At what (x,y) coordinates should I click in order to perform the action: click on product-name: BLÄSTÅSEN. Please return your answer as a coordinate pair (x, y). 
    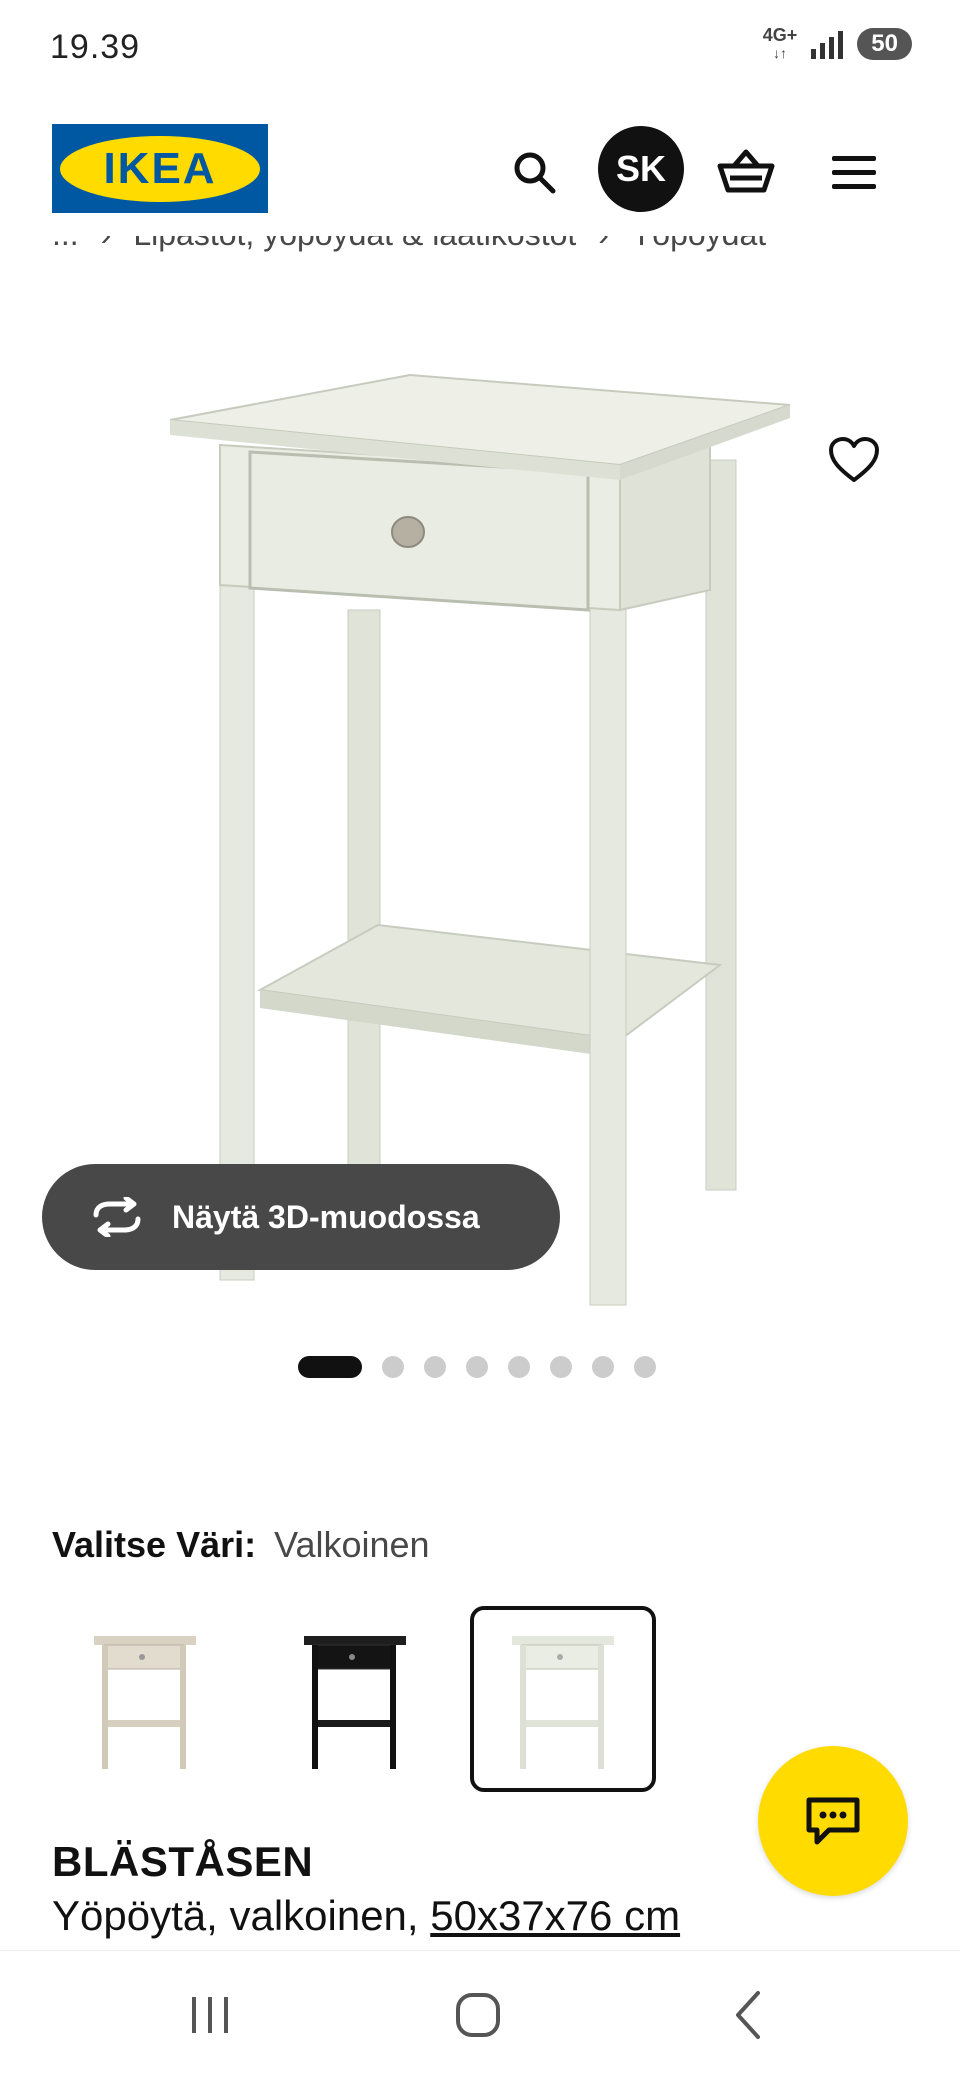
    Looking at the image, I should click on (183, 1861).